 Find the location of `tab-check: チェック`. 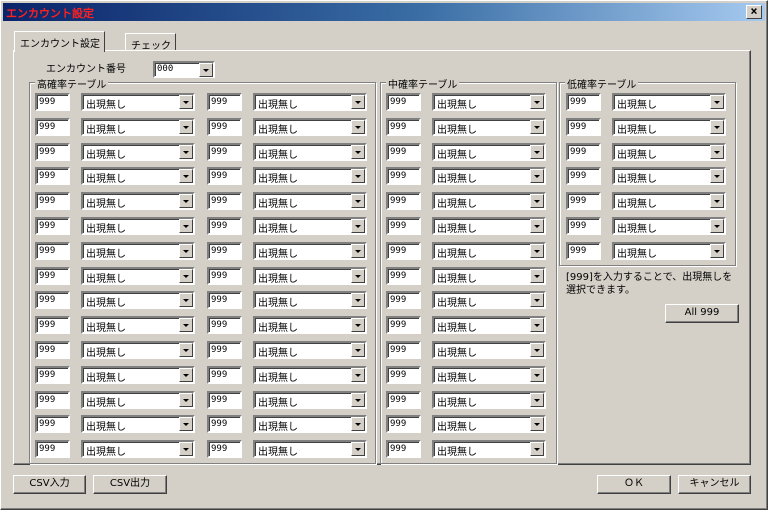

tab-check: チェック is located at coordinates (150, 42).